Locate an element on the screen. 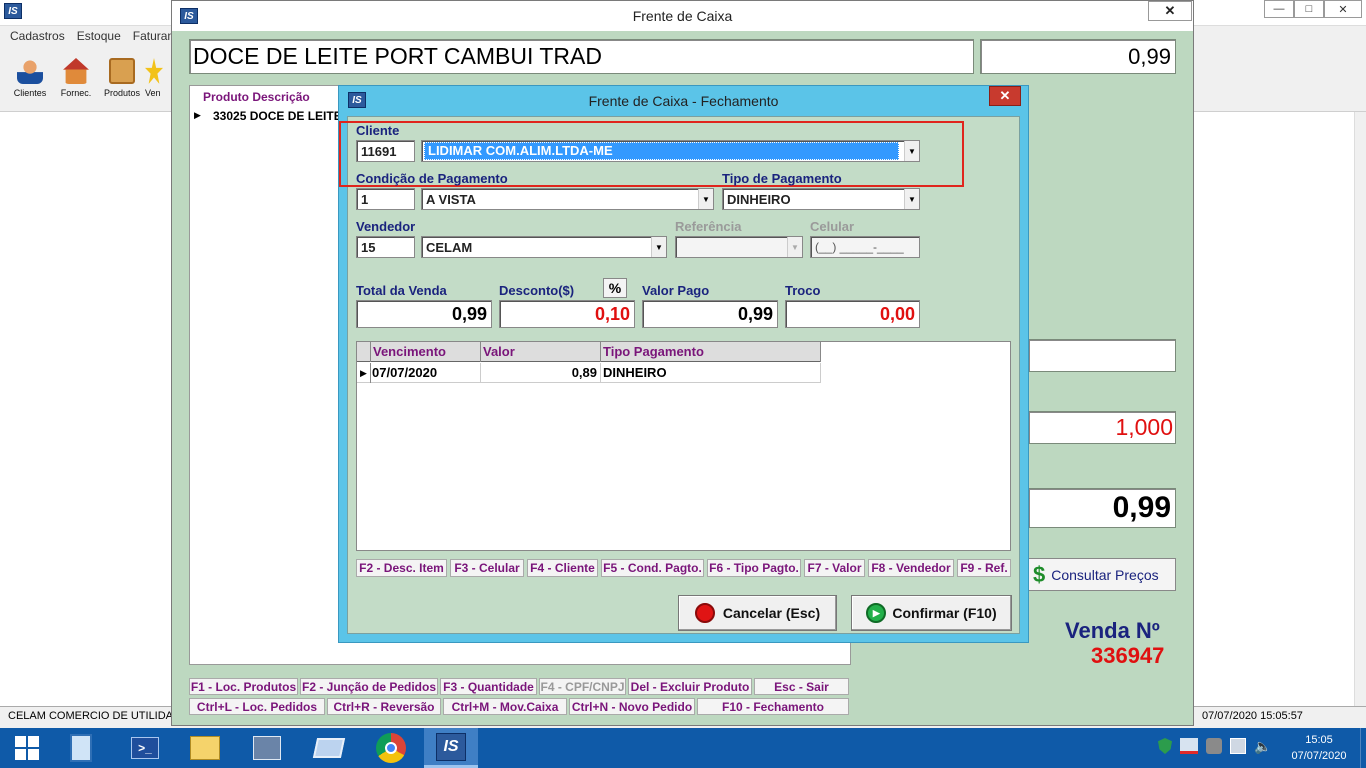 Image resolution: width=1366 pixels, height=768 pixels. taskbar-network is located at coordinates (267, 748).